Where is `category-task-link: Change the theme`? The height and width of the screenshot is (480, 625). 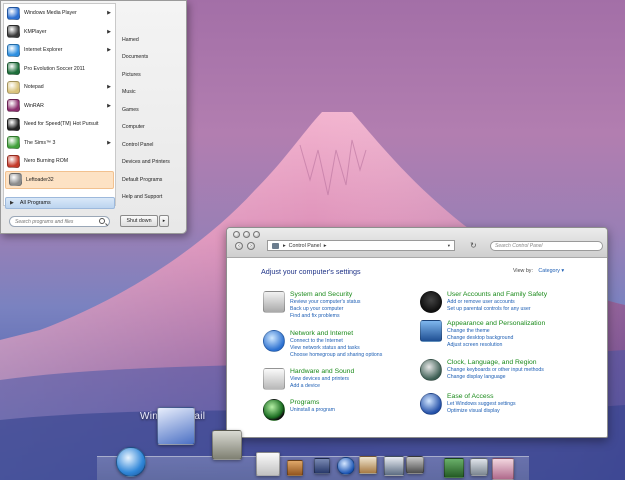 category-task-link: Change the theme is located at coordinates (496, 331).